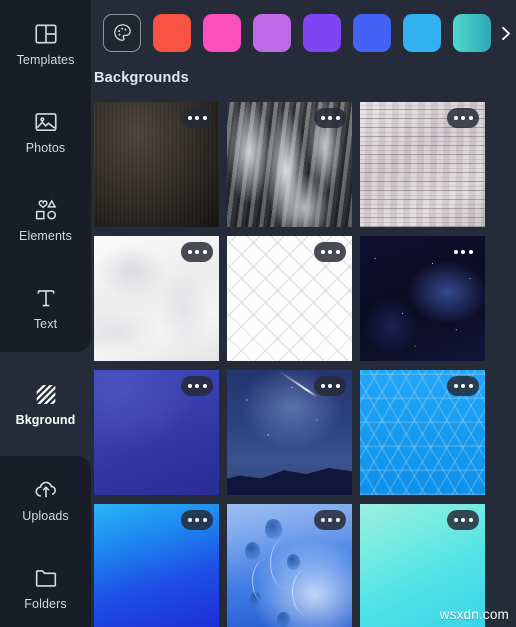 The width and height of the screenshot is (516, 627). What do you see at coordinates (156, 432) in the screenshot?
I see `background-tile-indigo-gradient` at bounding box center [156, 432].